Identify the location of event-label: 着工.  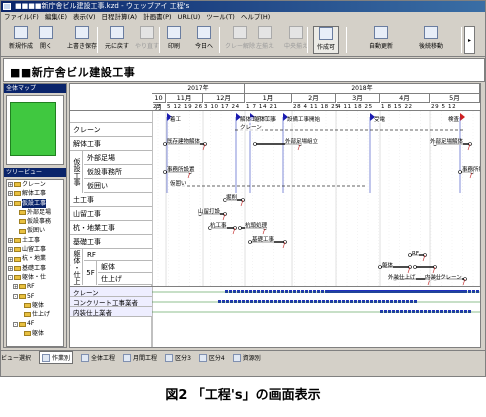
(176, 120).